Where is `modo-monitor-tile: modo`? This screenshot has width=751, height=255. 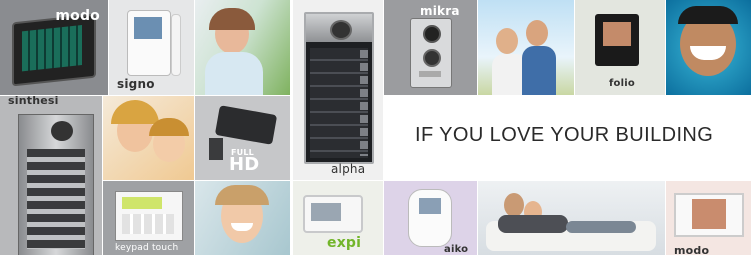 modo-monitor-tile: modo is located at coordinates (54, 47).